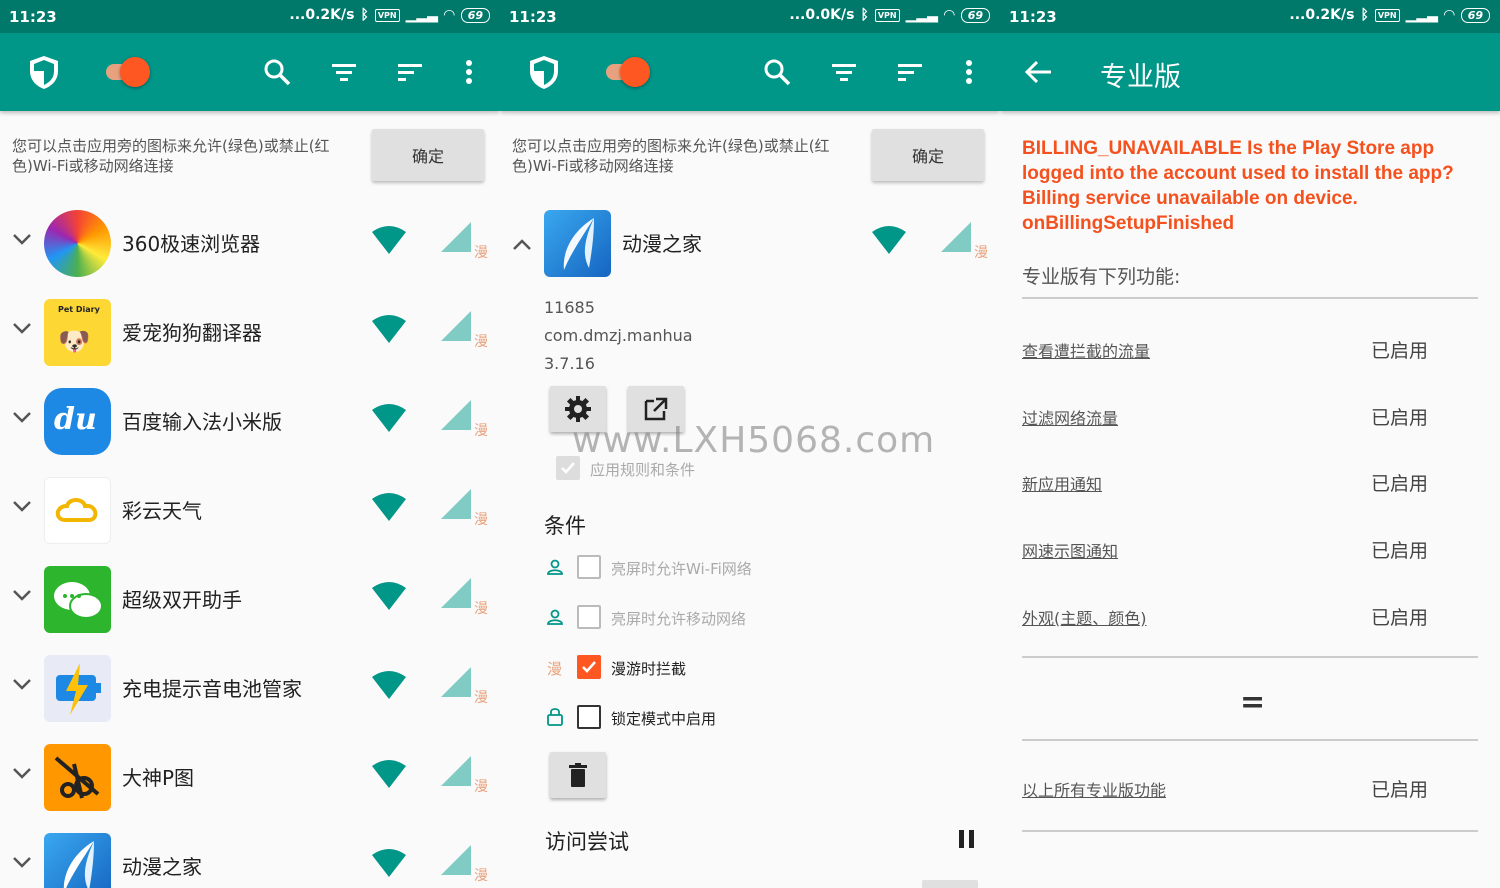 The width and height of the screenshot is (1500, 888). I want to click on app-package: com.dmzj.manhua, so click(618, 335).